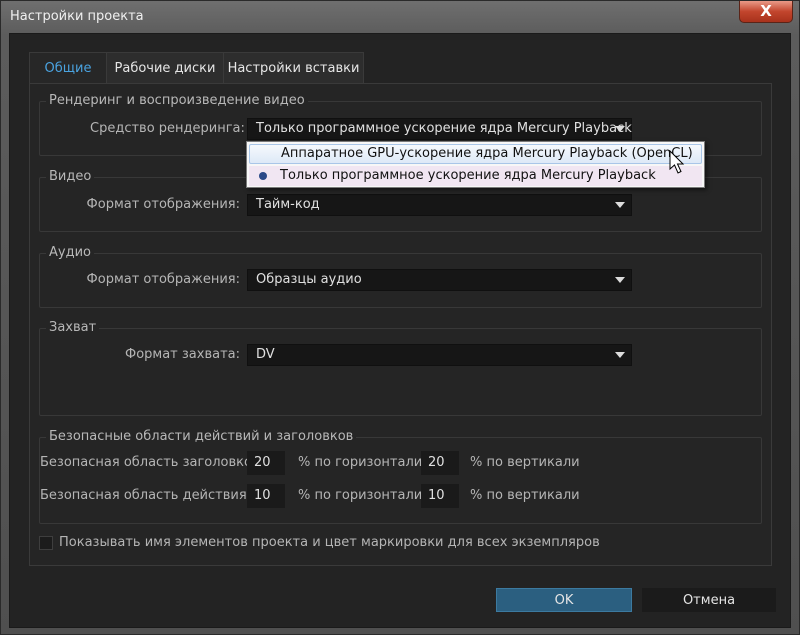 The image size is (800, 635). I want to click on audio-format-dropdown: Образцы аудио, so click(439, 280).